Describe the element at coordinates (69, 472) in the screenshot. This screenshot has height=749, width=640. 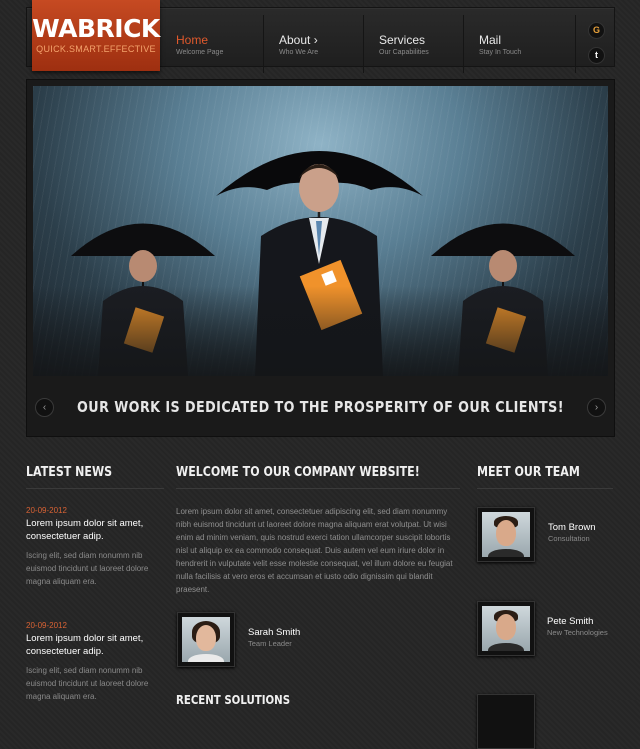
I see `latest-news-title: LATEST NEWS` at that location.